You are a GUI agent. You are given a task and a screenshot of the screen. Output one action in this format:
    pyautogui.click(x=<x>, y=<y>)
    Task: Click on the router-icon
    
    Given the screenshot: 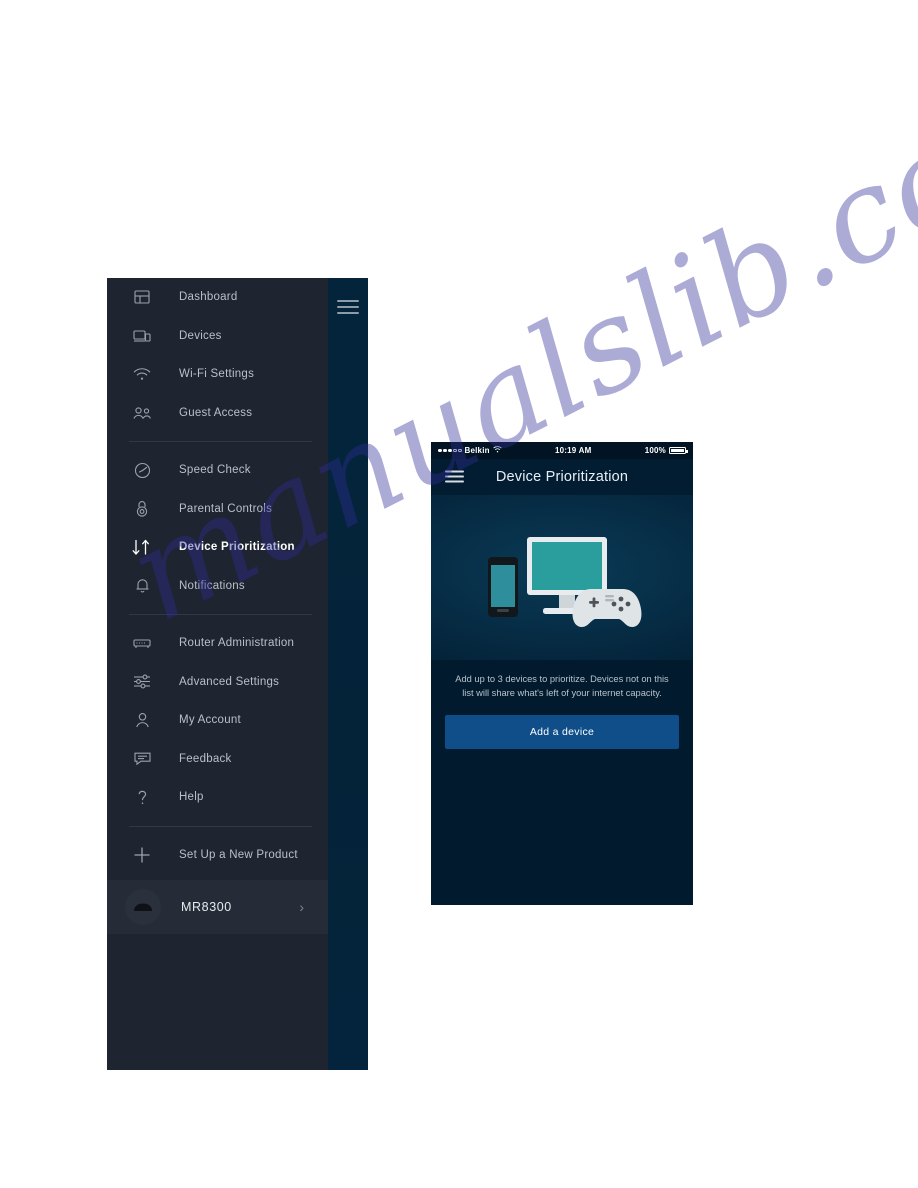 What is the action you would take?
    pyautogui.click(x=142, y=643)
    